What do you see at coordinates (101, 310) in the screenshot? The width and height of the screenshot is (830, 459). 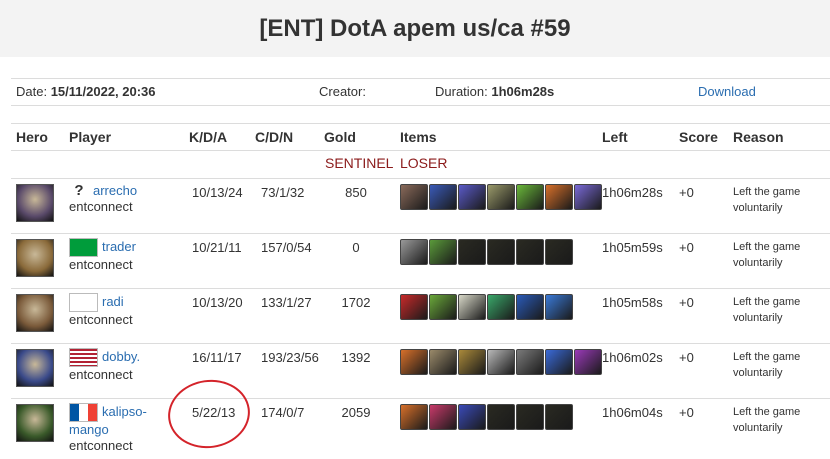 I see `player-cell: radi entconnect` at bounding box center [101, 310].